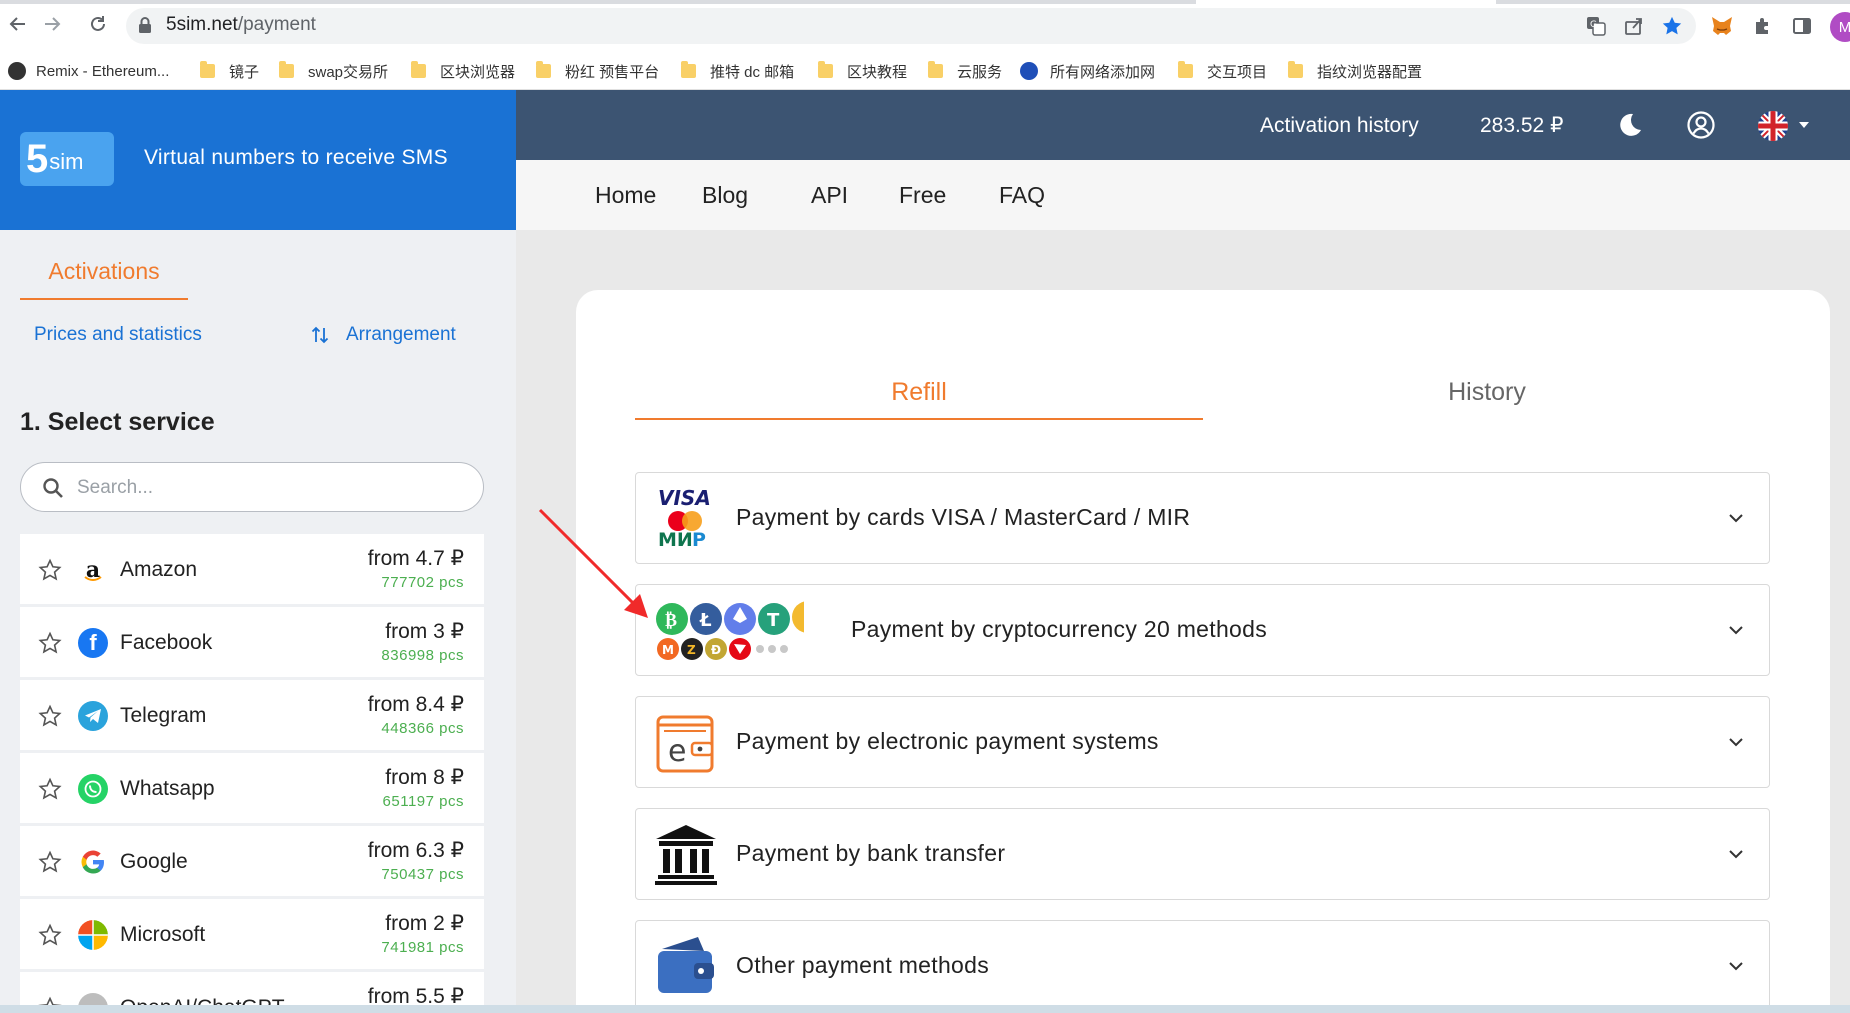  I want to click on service-row-telegram: Telegram from 8.4 ₽ 448366 pcs, so click(252, 715).